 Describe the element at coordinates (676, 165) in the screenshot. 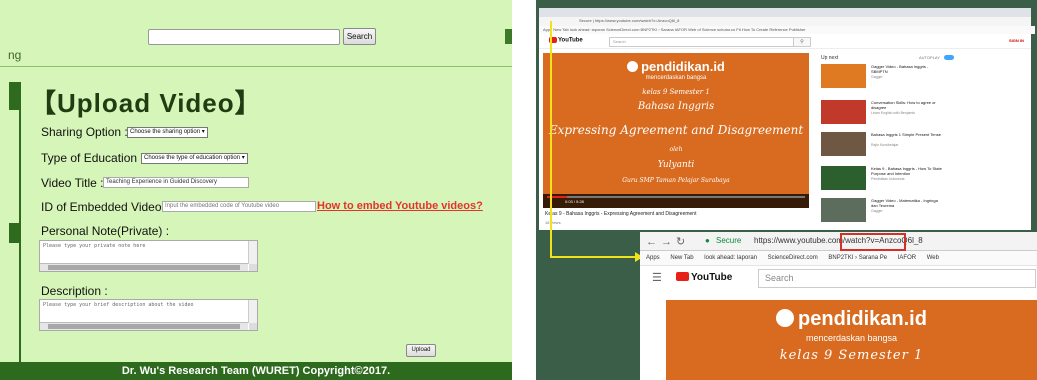

I see `video-line-author: Yulyanti` at that location.